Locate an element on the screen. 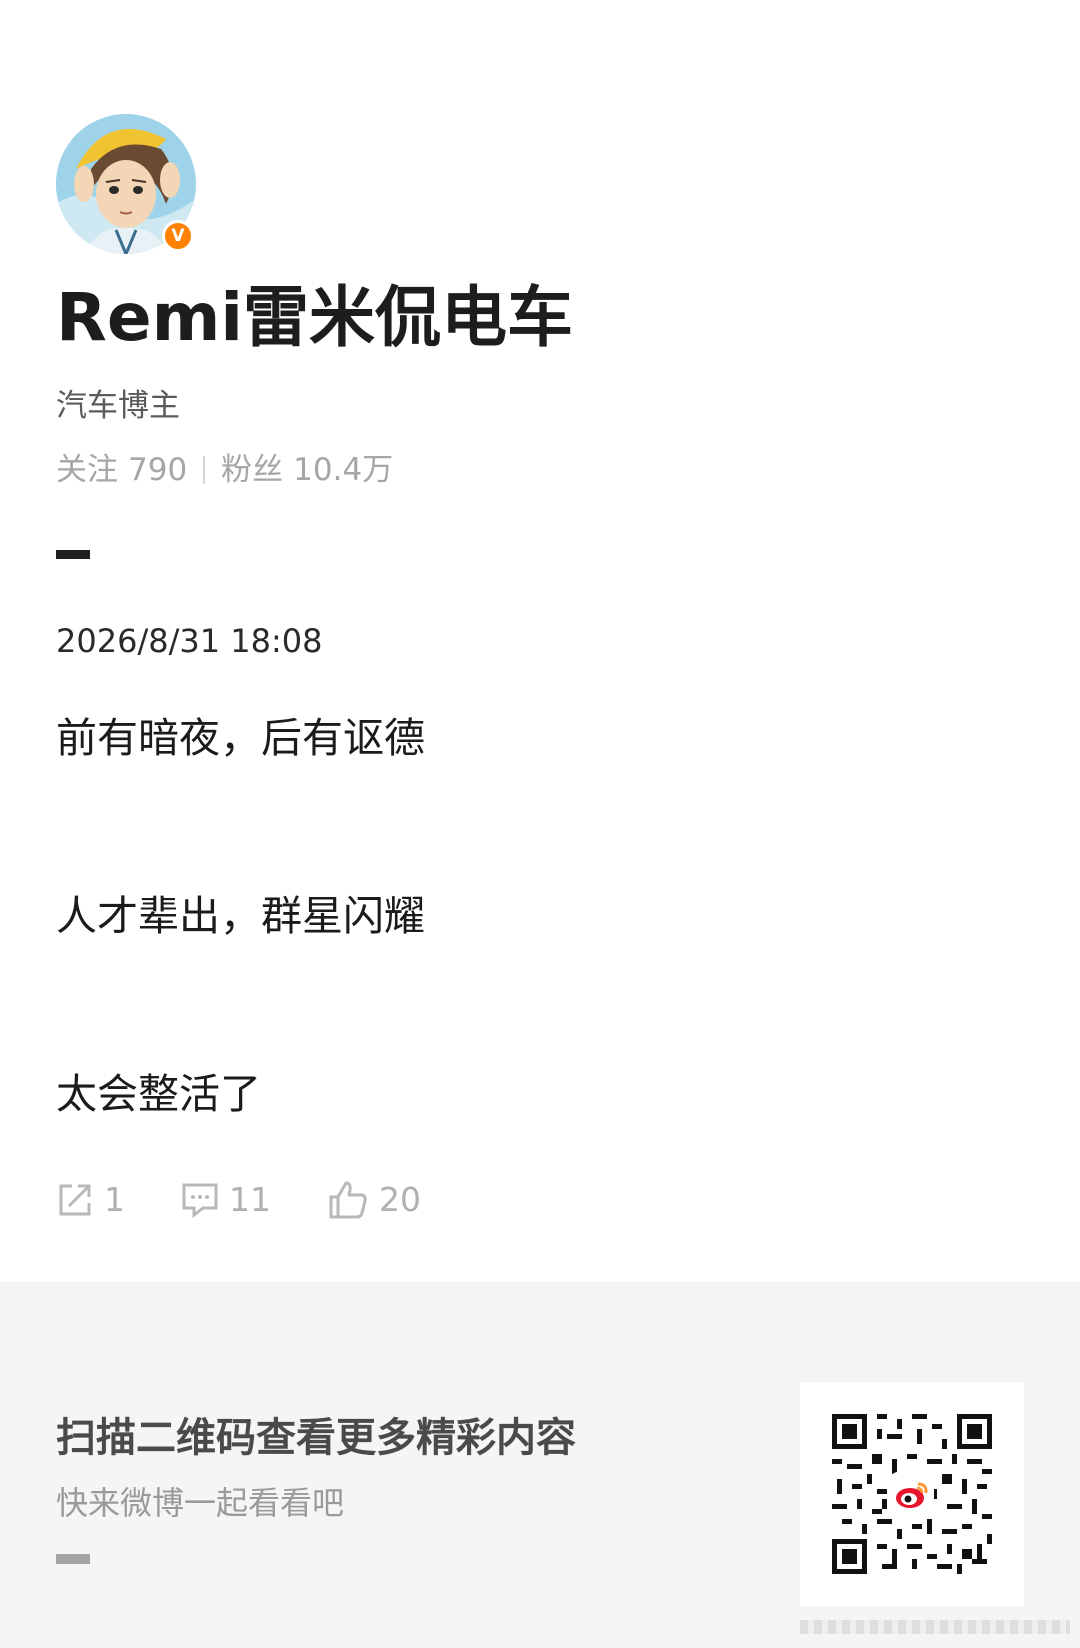 The height and width of the screenshot is (1648, 1080). post-timestamp: 2026/8/31 18:08 is located at coordinates (189, 641).